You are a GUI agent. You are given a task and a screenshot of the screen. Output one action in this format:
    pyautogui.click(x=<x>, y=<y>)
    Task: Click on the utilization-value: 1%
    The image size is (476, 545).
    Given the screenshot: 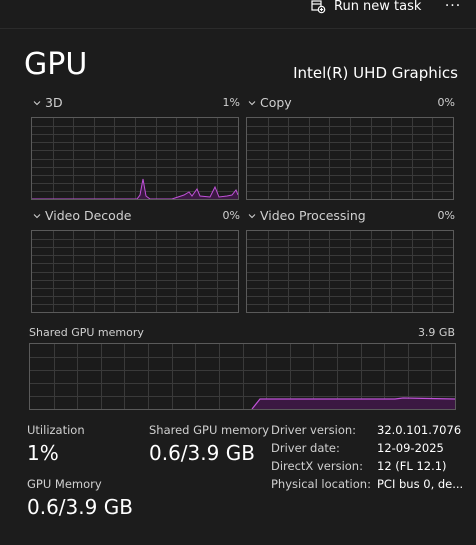 What is the action you would take?
    pyautogui.click(x=43, y=453)
    